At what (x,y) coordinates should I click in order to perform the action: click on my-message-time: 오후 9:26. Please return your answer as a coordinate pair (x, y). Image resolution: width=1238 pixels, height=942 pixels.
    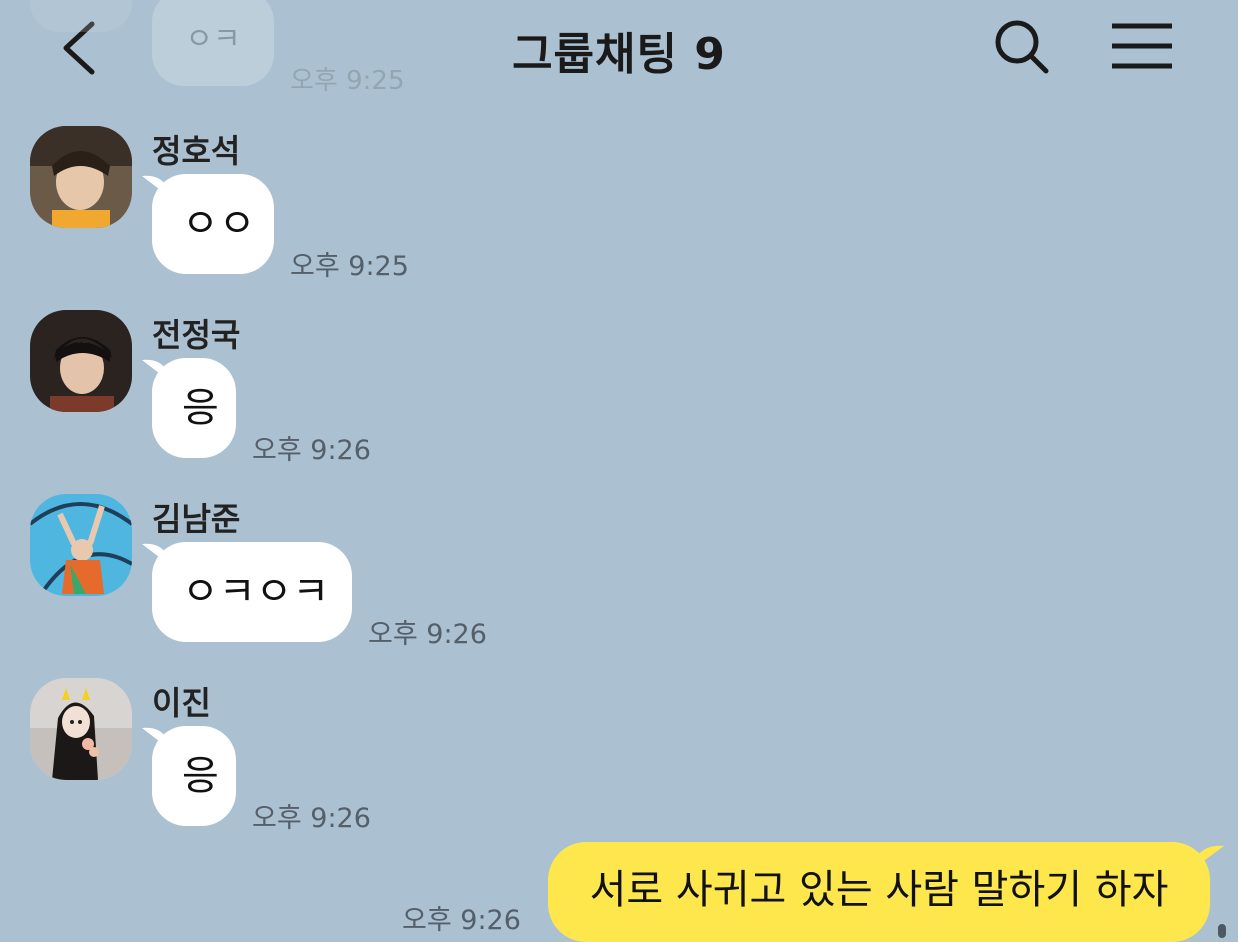
    Looking at the image, I should click on (461, 920).